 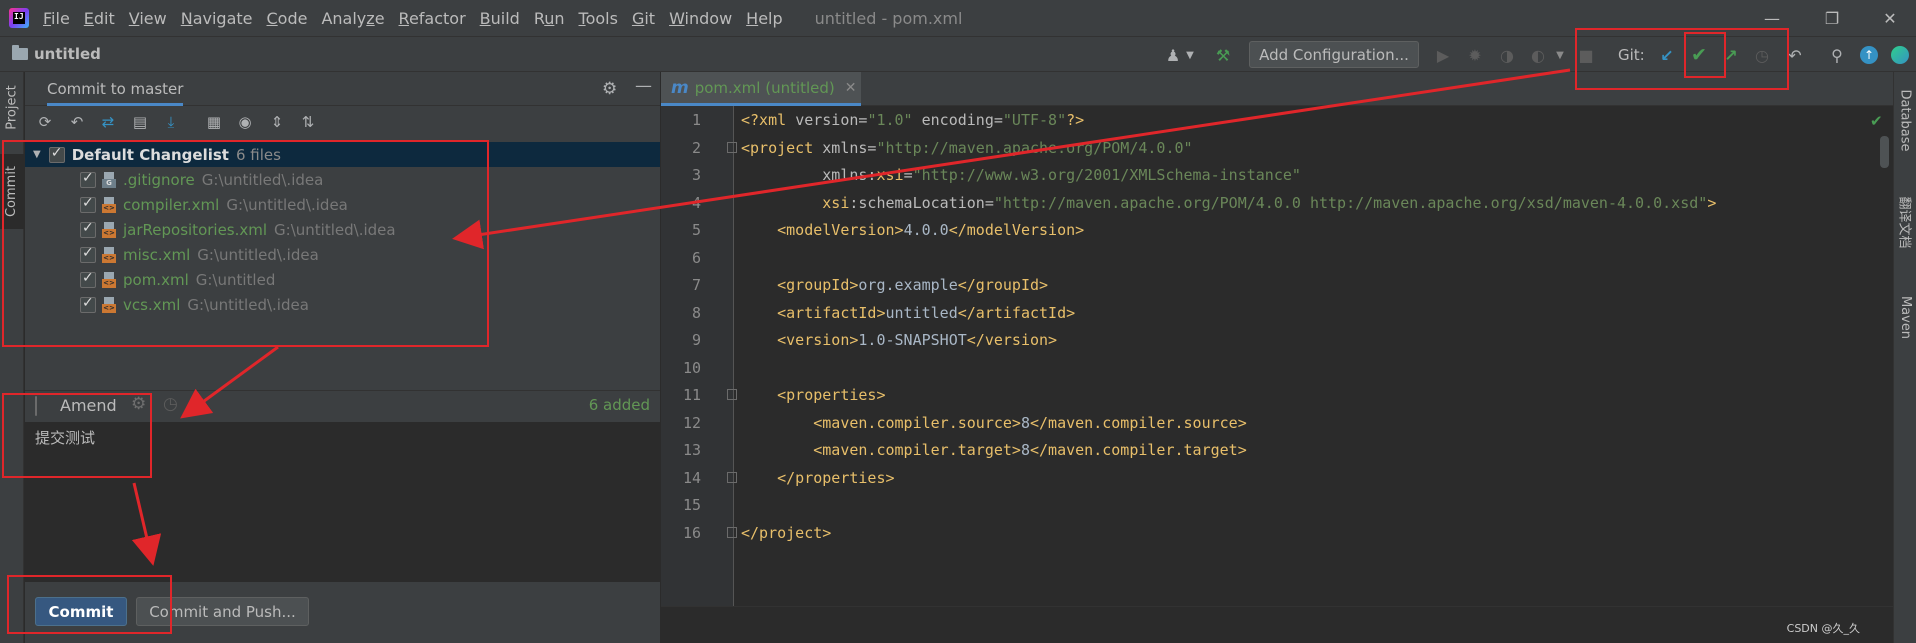 I want to click on project-name: untitled, so click(x=67, y=54).